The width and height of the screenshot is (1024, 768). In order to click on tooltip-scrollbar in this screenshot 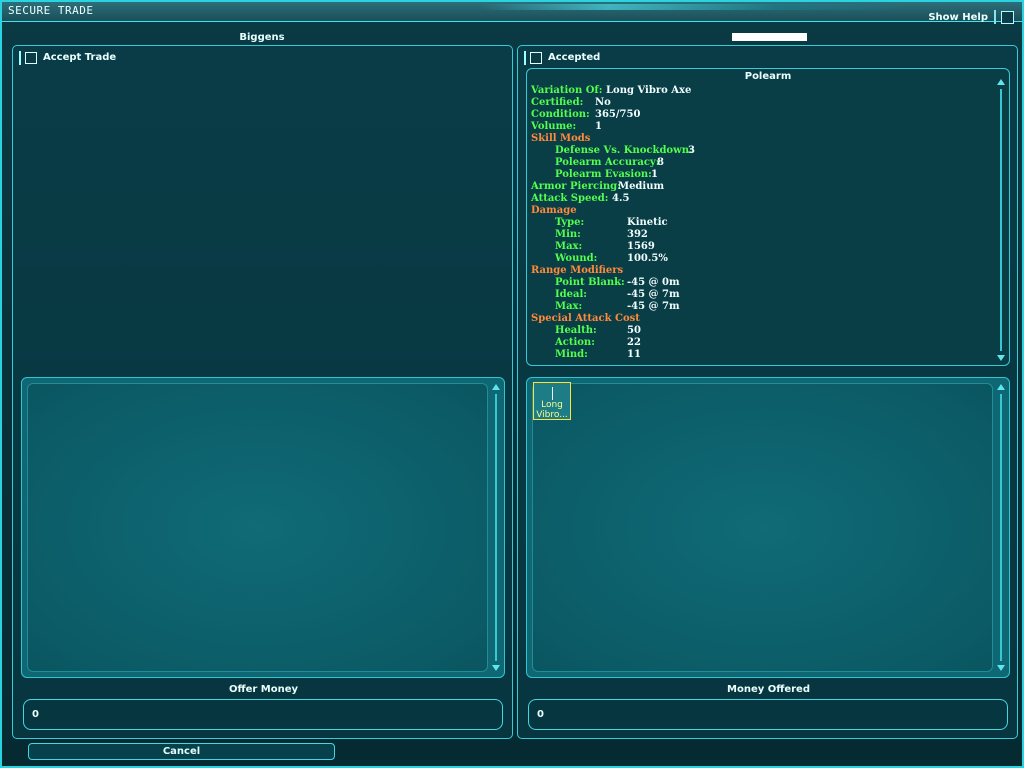, I will do `click(1001, 220)`.